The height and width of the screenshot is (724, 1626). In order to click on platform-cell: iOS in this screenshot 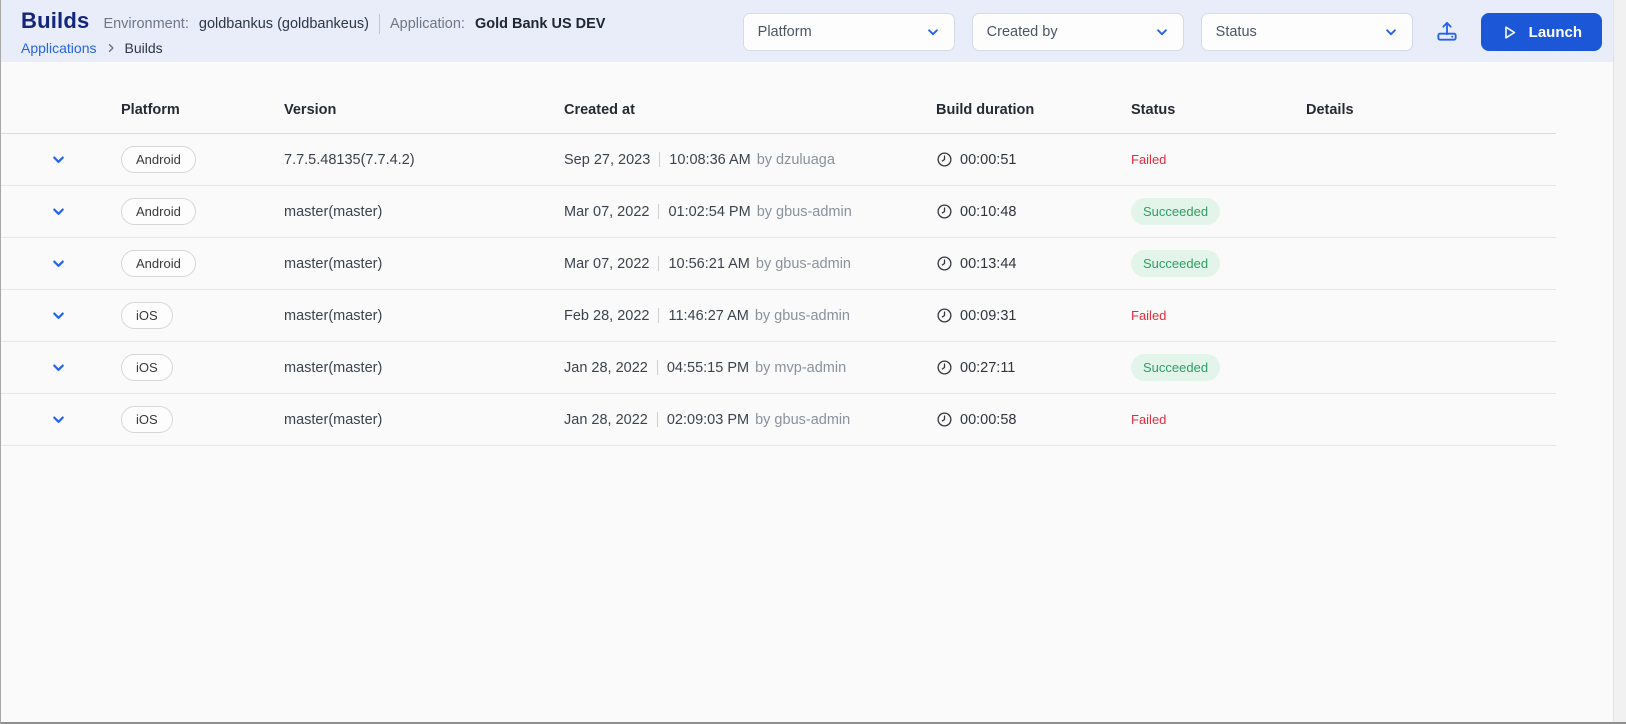, I will do `click(202, 367)`.